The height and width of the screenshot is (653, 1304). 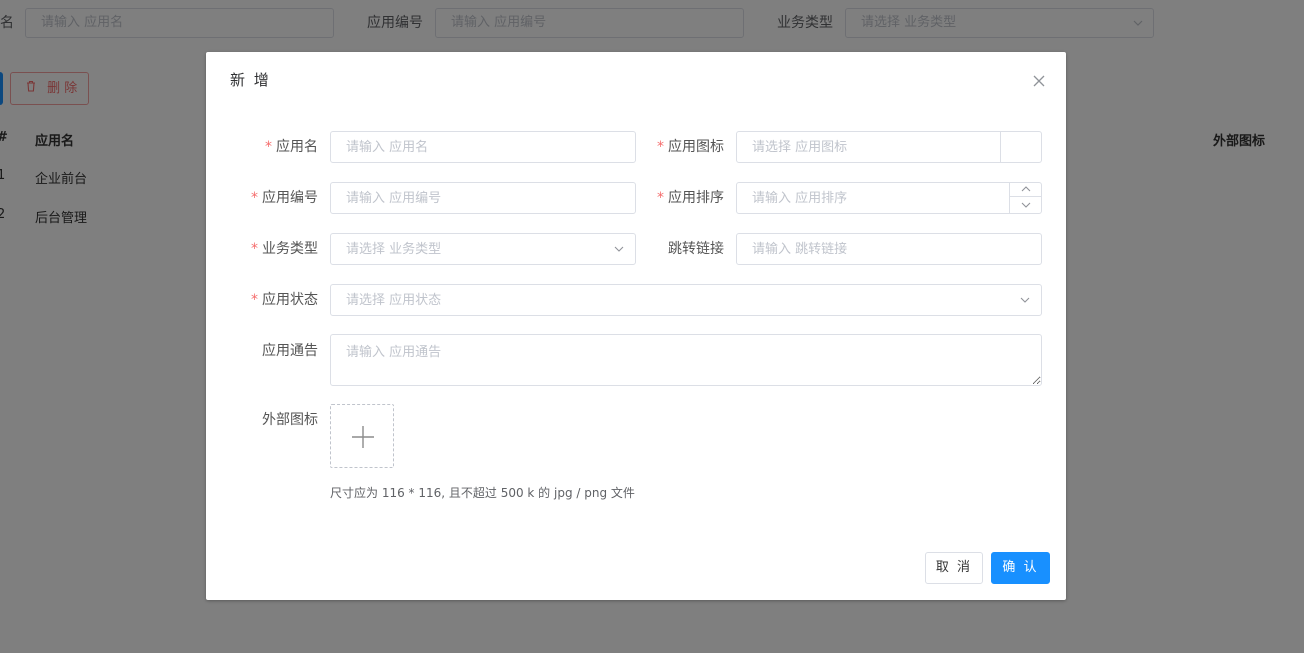 I want to click on app-sort-field, so click(x=889, y=198).